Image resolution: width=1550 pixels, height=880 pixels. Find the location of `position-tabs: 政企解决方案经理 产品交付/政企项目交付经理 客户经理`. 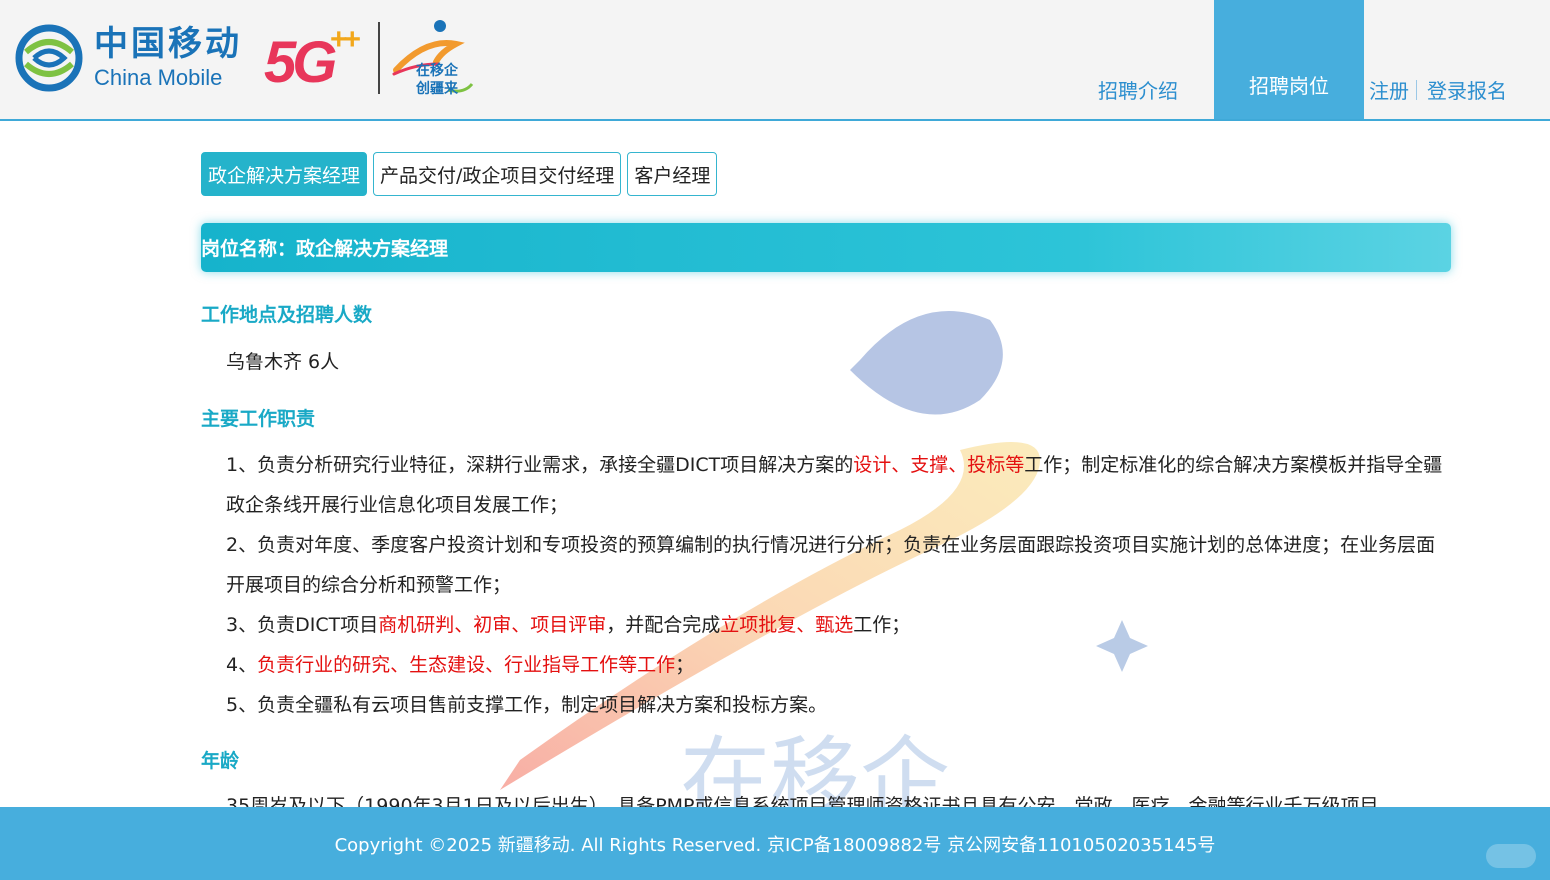

position-tabs: 政企解决方案经理 产品交付/政企项目交付经理 客户经理 is located at coordinates (459, 174).